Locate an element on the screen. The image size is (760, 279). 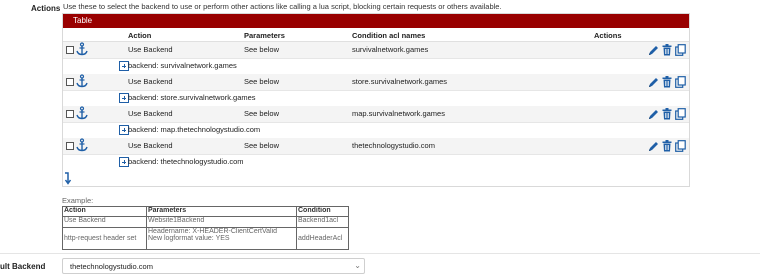
row-backend-detail: backend: survivalnetwork.games is located at coordinates (182, 65).